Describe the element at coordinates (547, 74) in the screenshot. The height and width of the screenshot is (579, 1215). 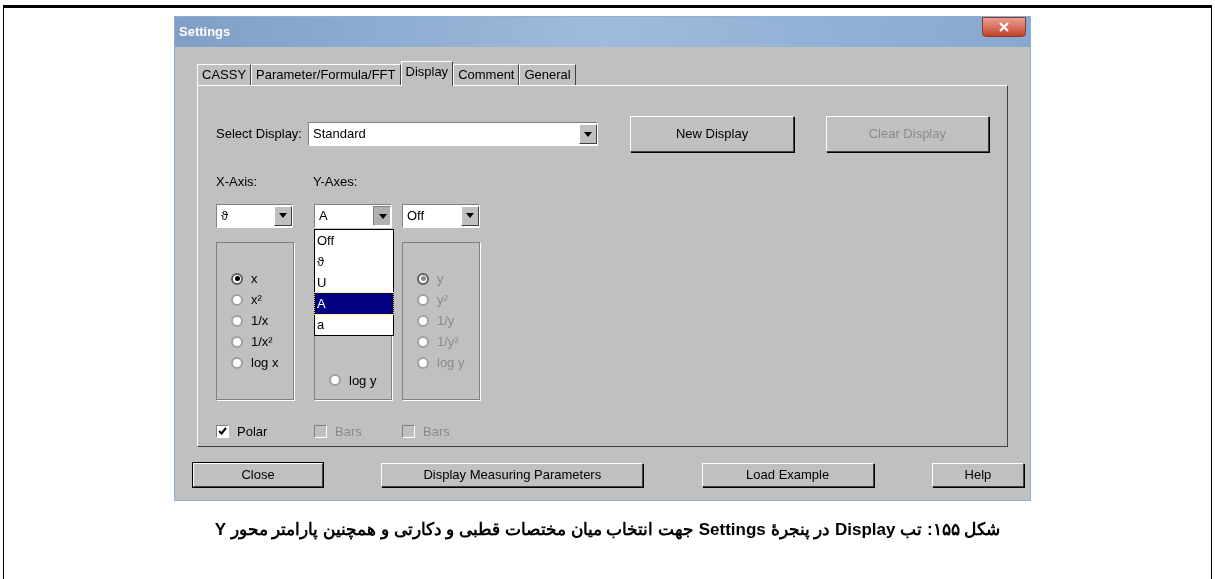
I see `tab: General` at that location.